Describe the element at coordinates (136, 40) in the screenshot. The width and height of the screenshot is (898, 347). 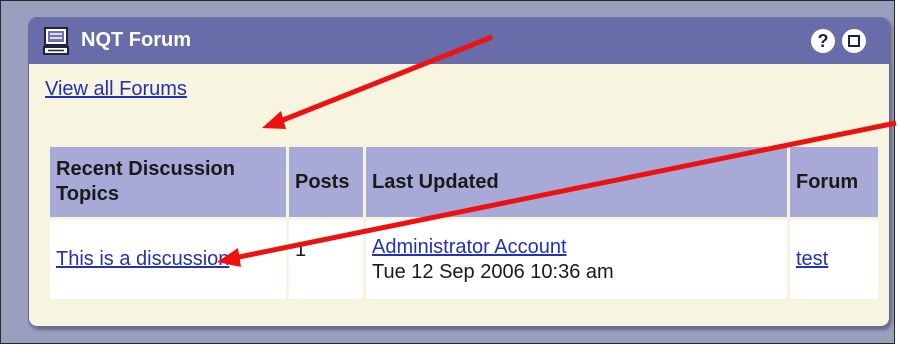
I see `portlet-title: NQT Forum` at that location.